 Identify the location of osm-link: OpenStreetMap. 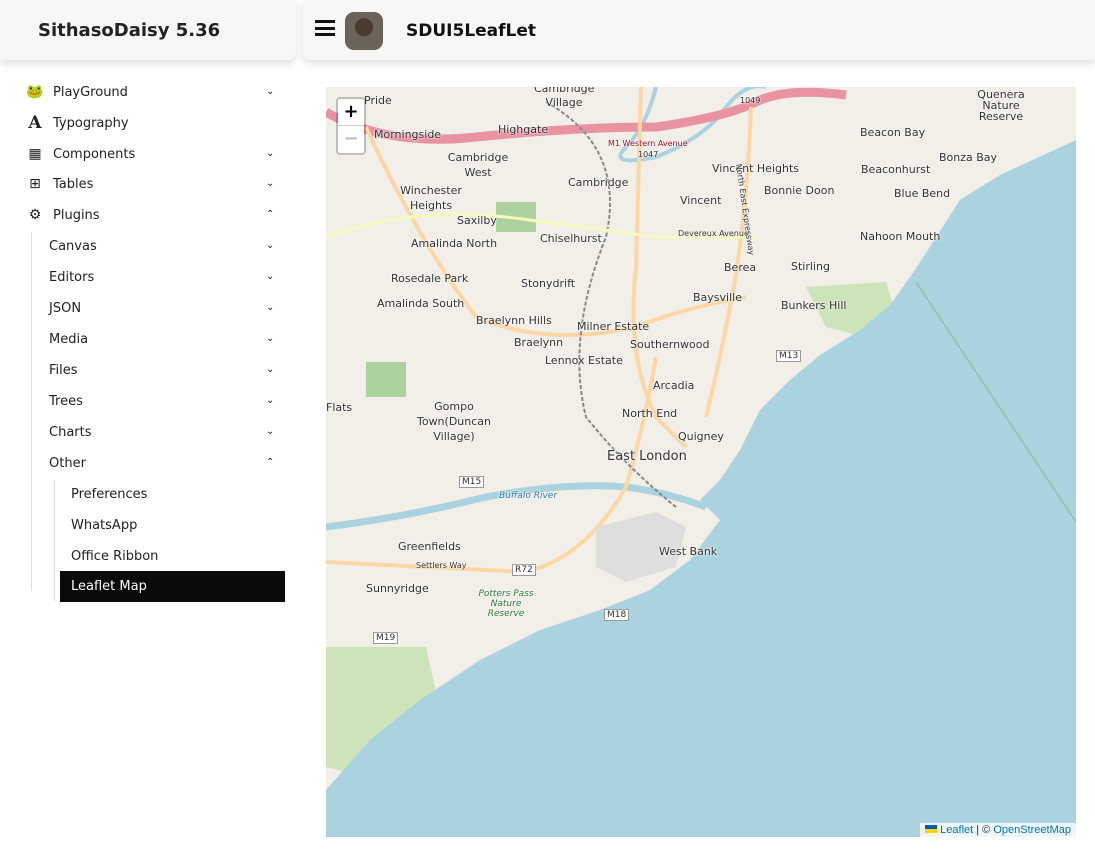
(1032, 830).